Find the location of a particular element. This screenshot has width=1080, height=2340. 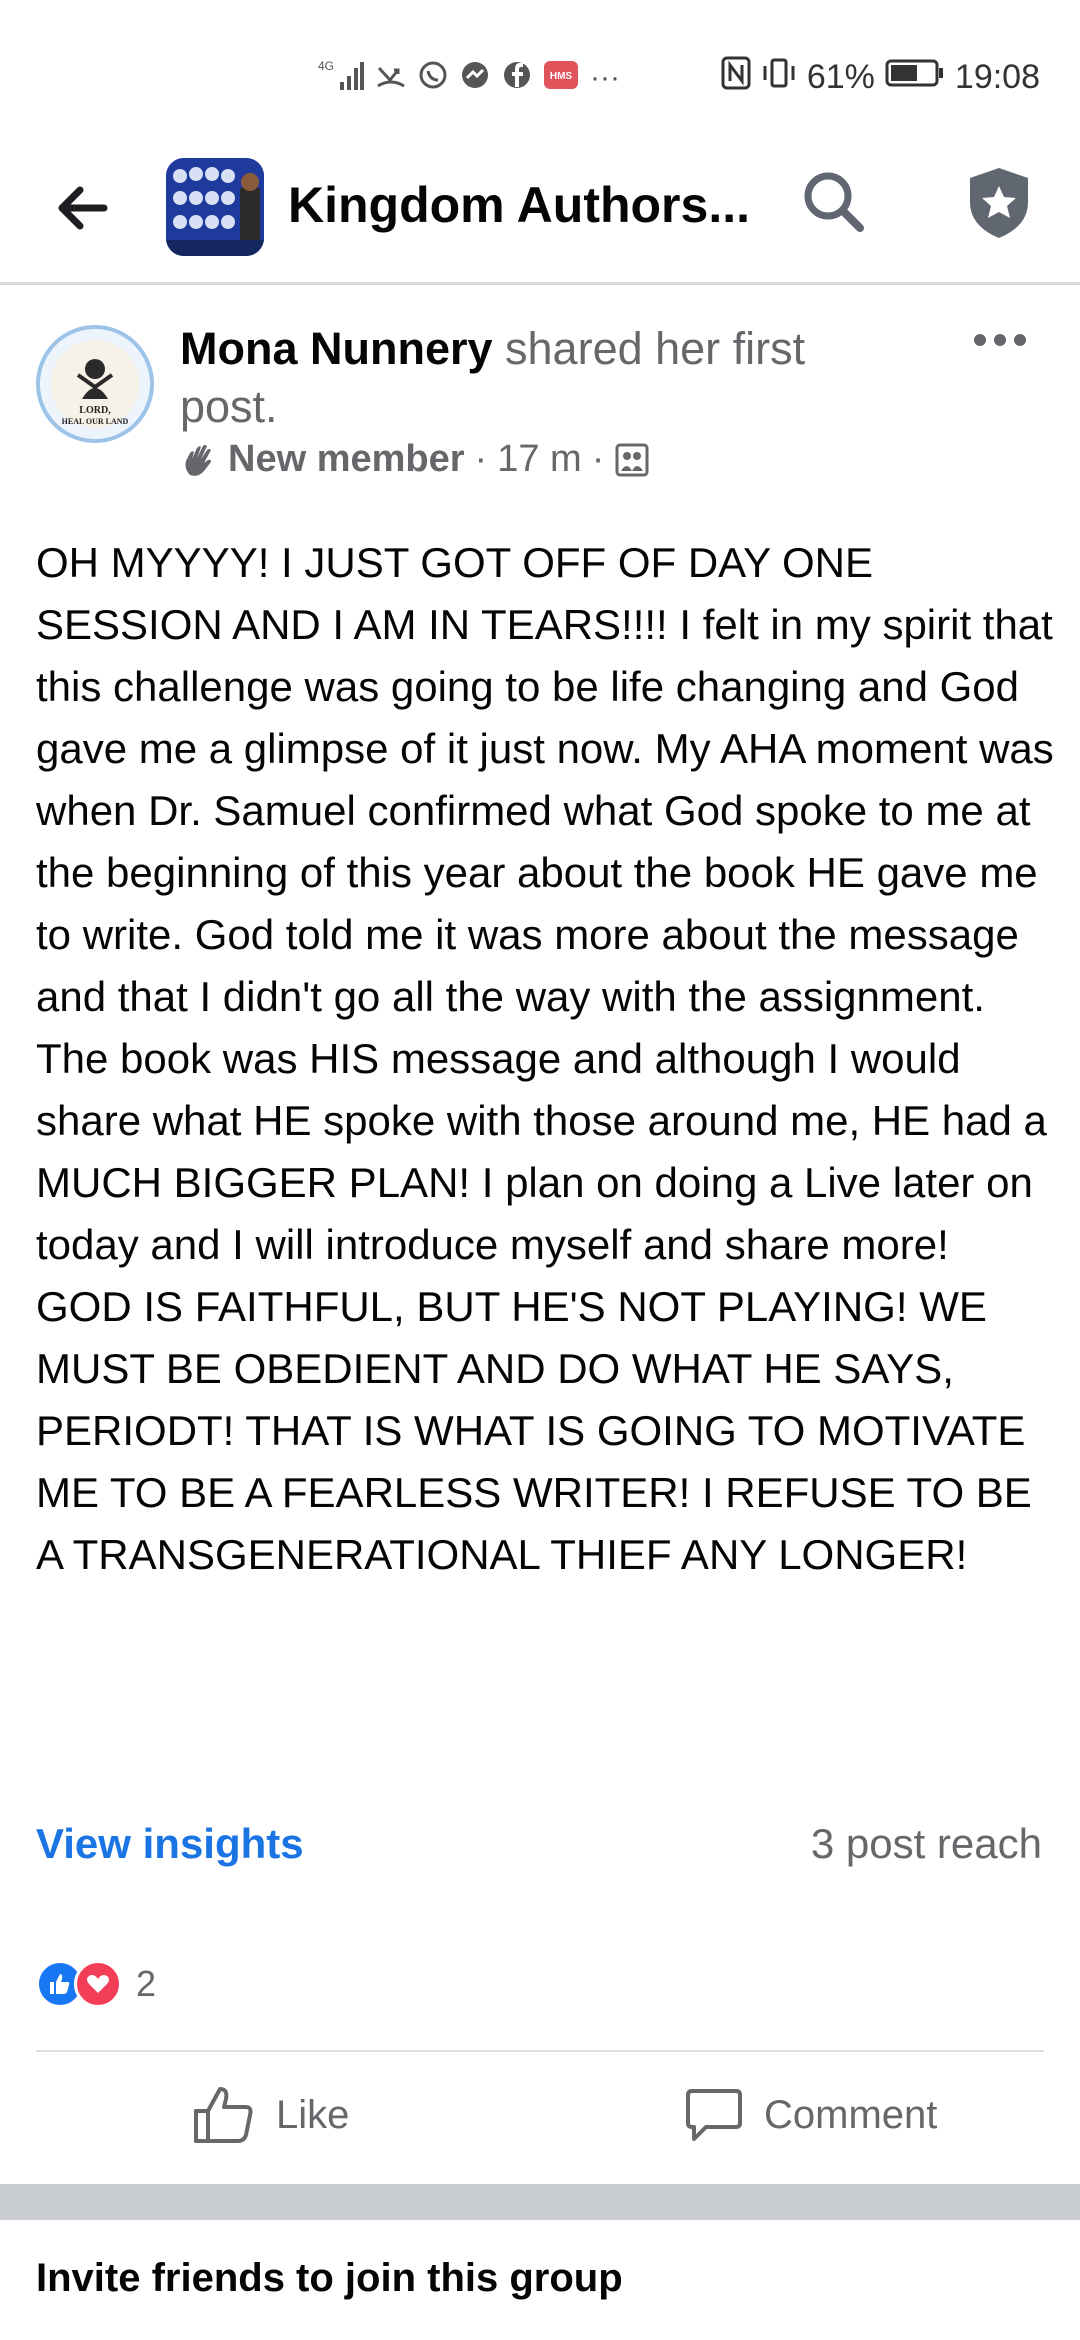

clock: 19:08 is located at coordinates (997, 77).